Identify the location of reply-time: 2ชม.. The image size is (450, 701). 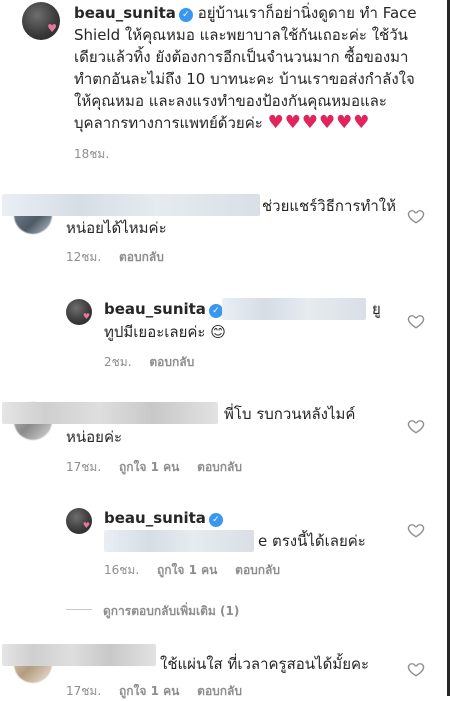
(118, 362).